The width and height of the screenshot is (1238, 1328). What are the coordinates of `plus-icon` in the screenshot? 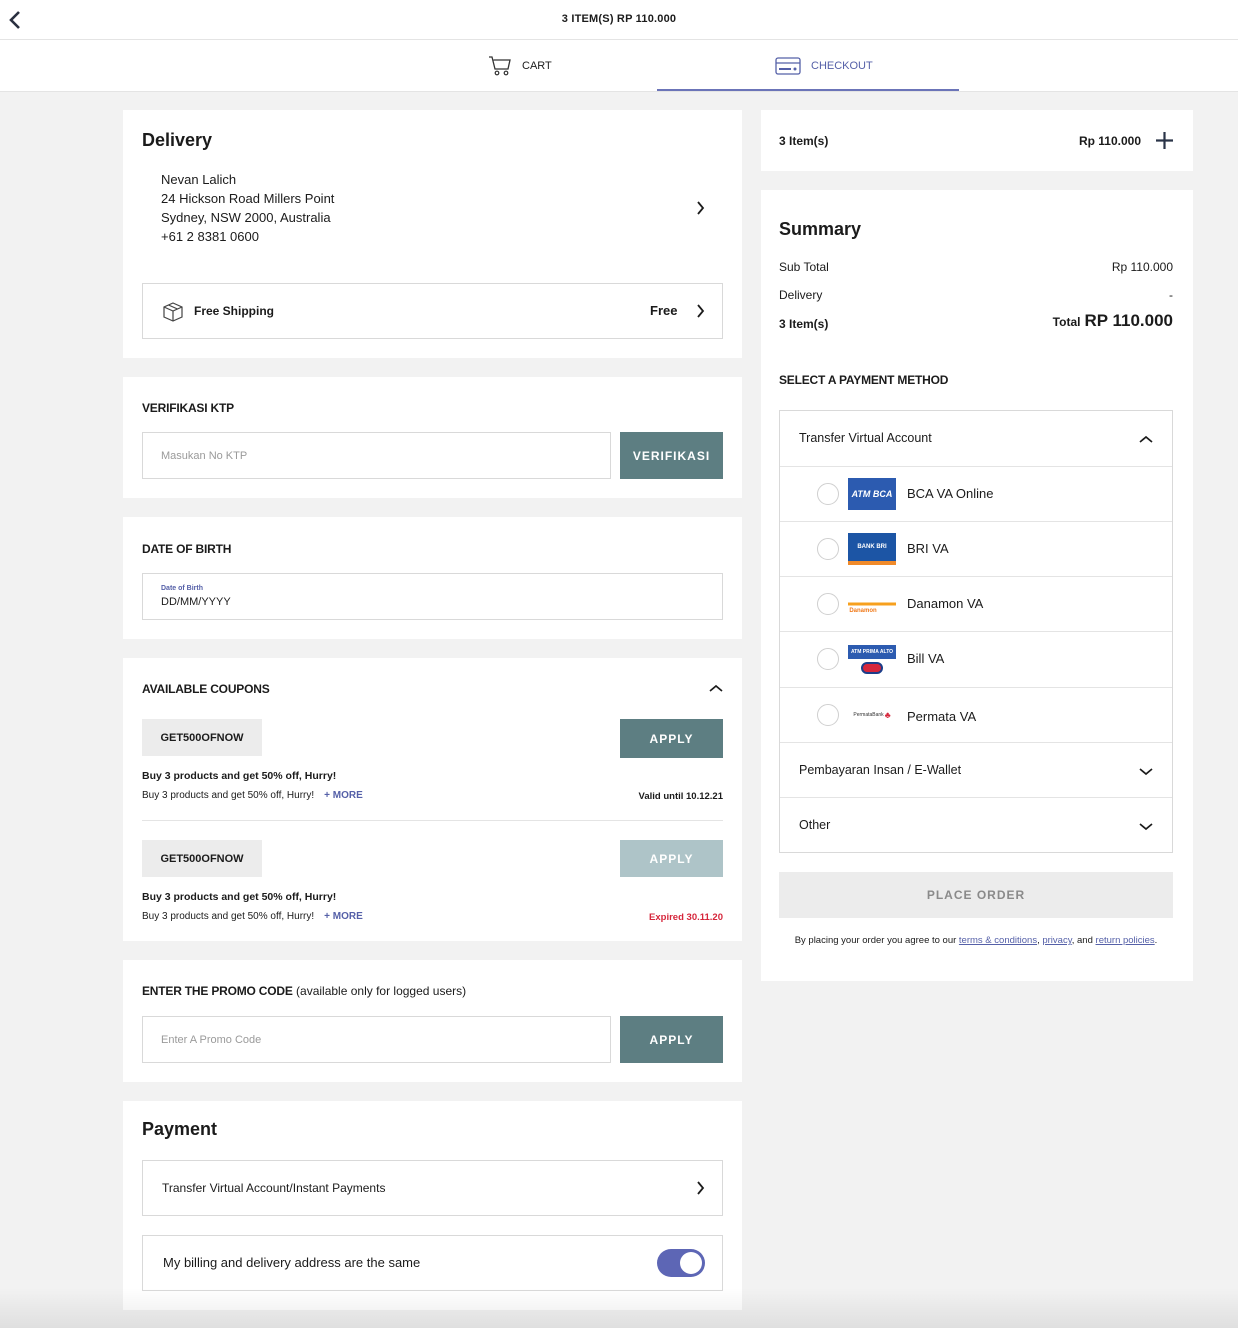 It's located at (1164, 140).